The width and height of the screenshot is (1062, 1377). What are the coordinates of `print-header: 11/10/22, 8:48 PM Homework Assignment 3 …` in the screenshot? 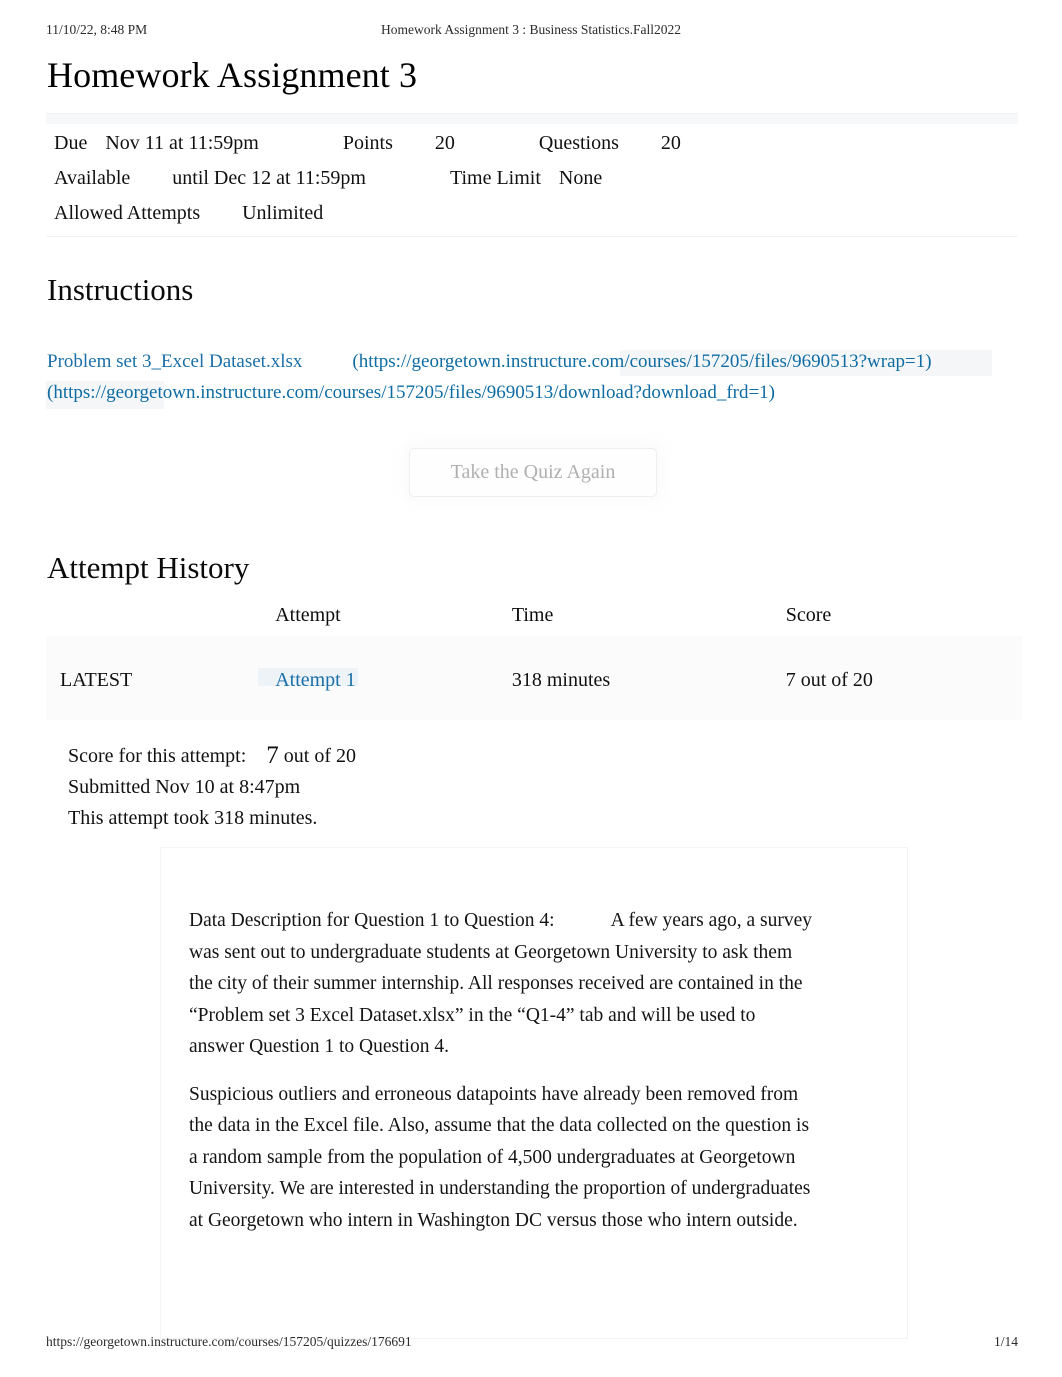 It's located at (531, 33).